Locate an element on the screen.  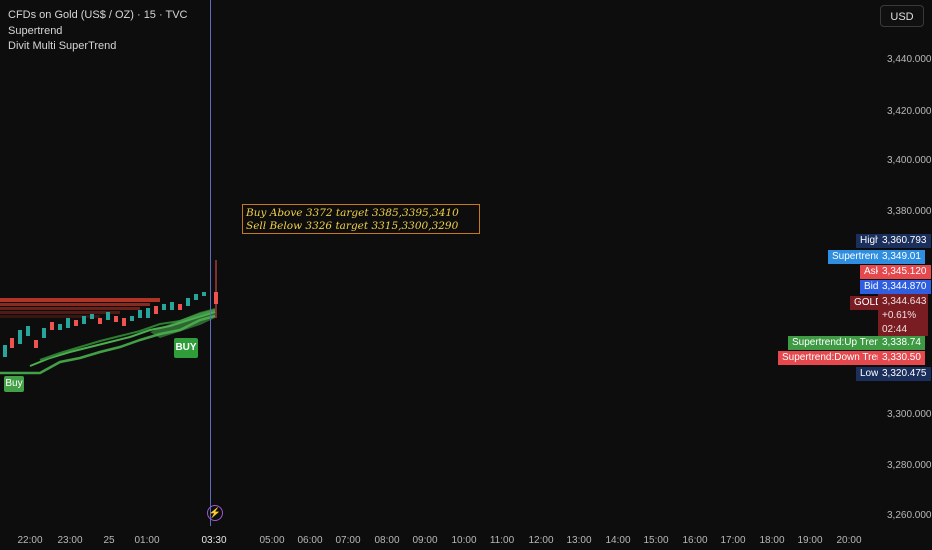
time-tick: 20:00 is located at coordinates (849, 540).